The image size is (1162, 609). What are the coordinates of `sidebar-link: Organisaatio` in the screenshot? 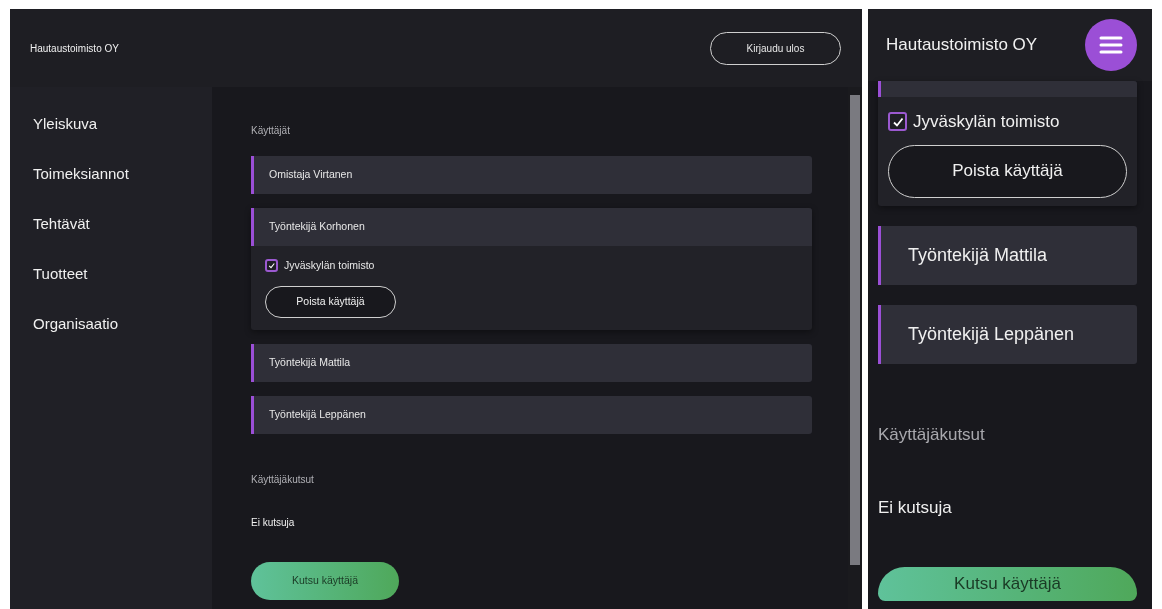 It's located at (76, 324).